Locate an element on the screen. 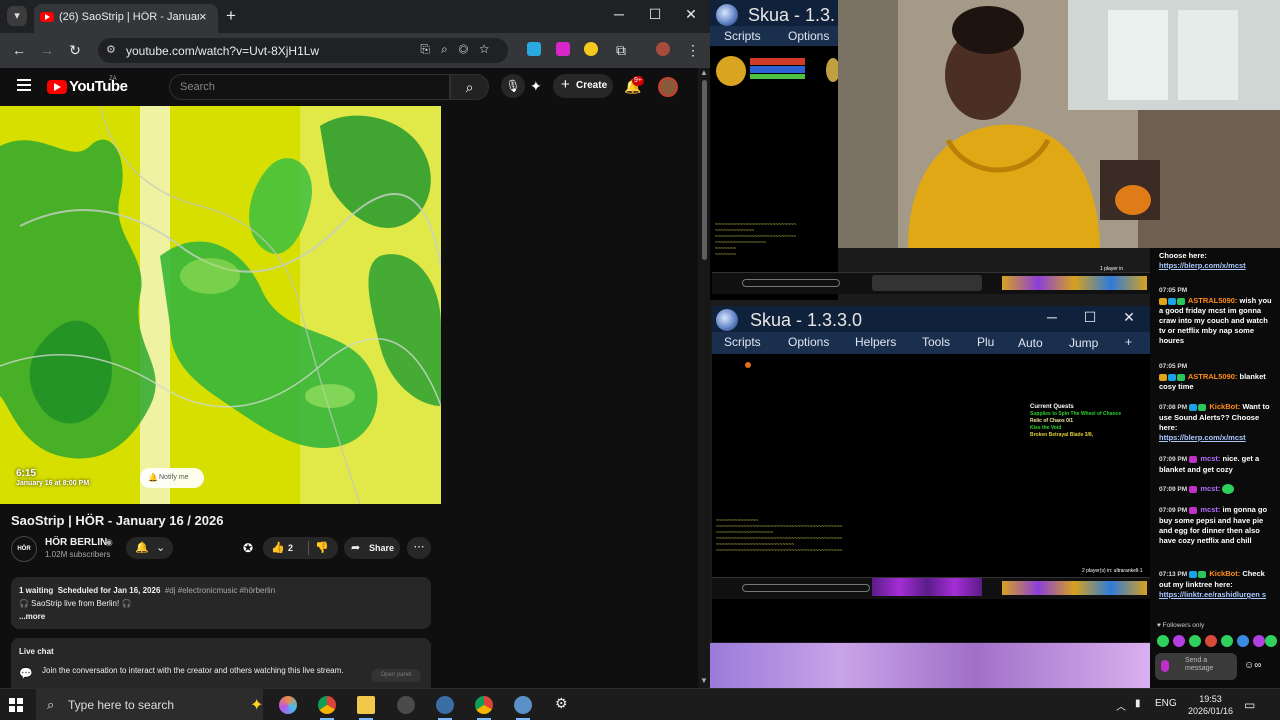 This screenshot has height=720, width=1280. notifications-icon: ▭ is located at coordinates (1249, 705).